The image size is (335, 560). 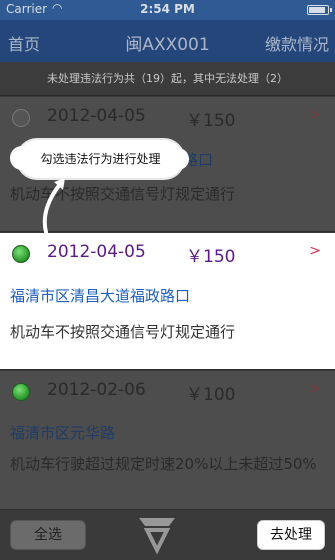 I want to click on battery-icon, so click(x=319, y=10).